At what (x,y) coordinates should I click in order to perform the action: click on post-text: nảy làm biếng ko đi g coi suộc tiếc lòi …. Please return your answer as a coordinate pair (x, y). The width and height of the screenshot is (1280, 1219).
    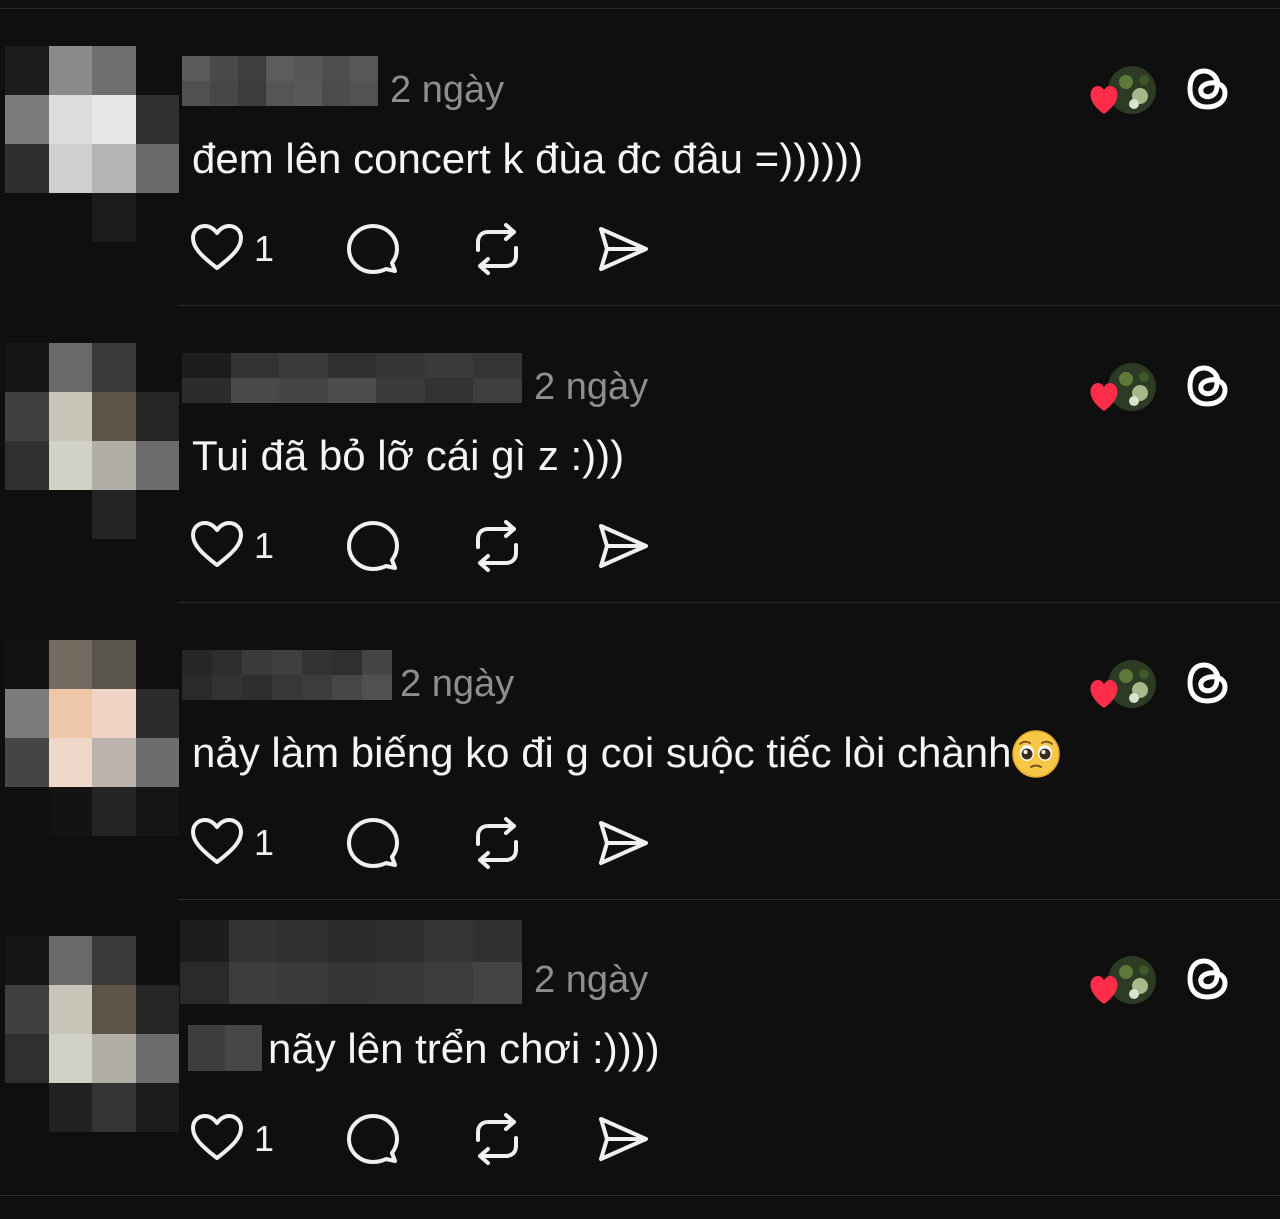
    Looking at the image, I should click on (626, 753).